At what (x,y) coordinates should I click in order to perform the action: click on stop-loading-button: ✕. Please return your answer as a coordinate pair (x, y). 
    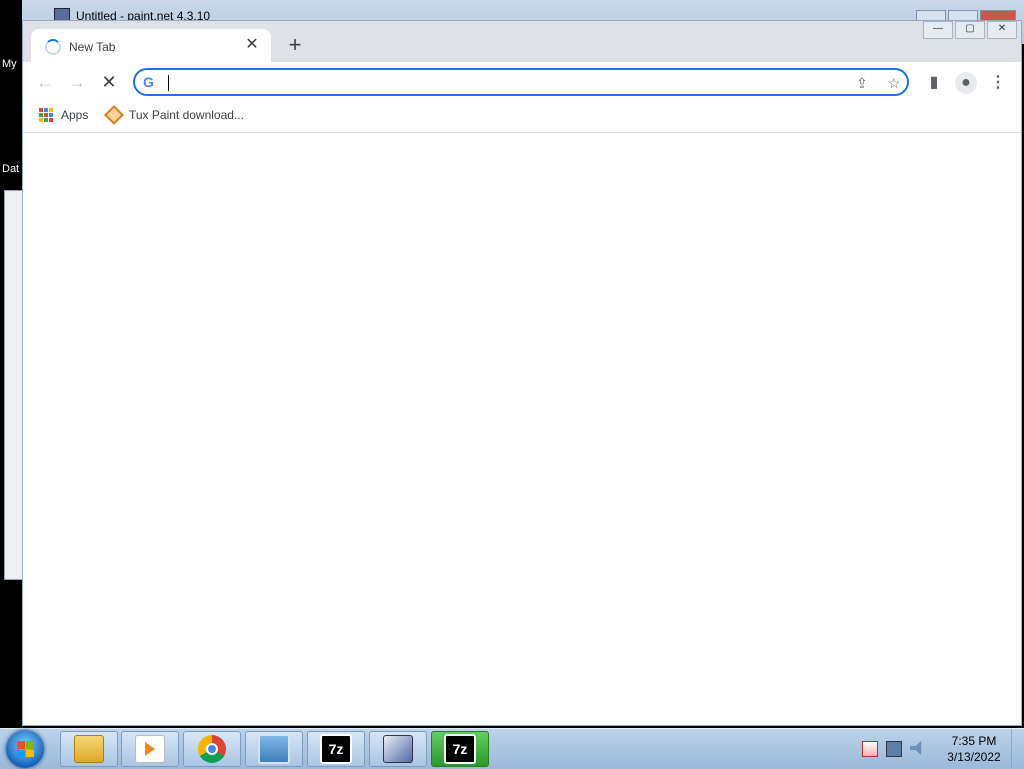
    Looking at the image, I should click on (109, 82).